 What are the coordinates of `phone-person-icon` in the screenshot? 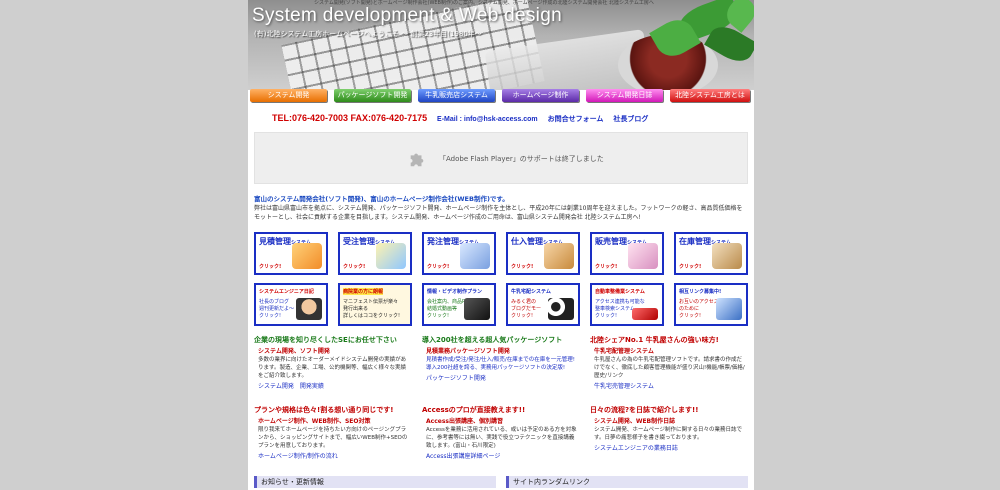 It's located at (391, 256).